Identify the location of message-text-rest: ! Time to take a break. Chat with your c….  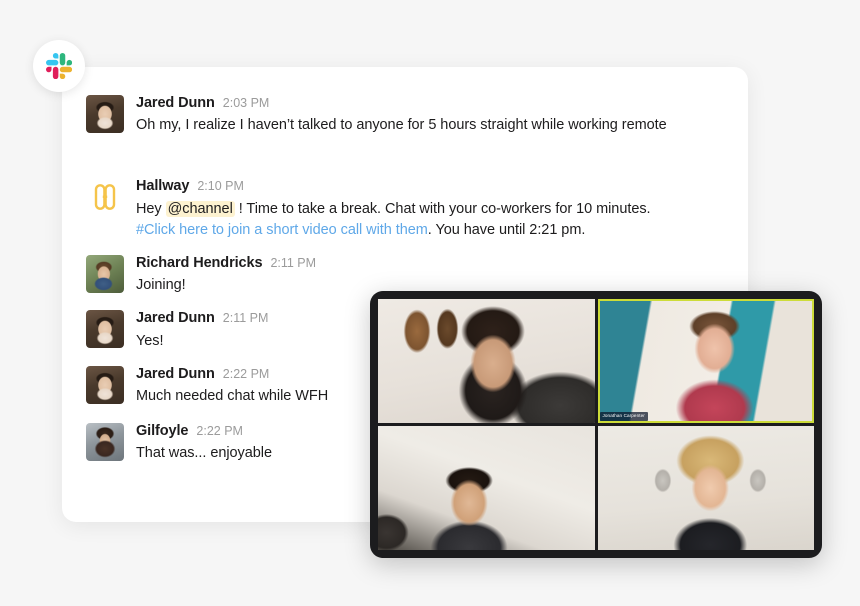
(442, 208).